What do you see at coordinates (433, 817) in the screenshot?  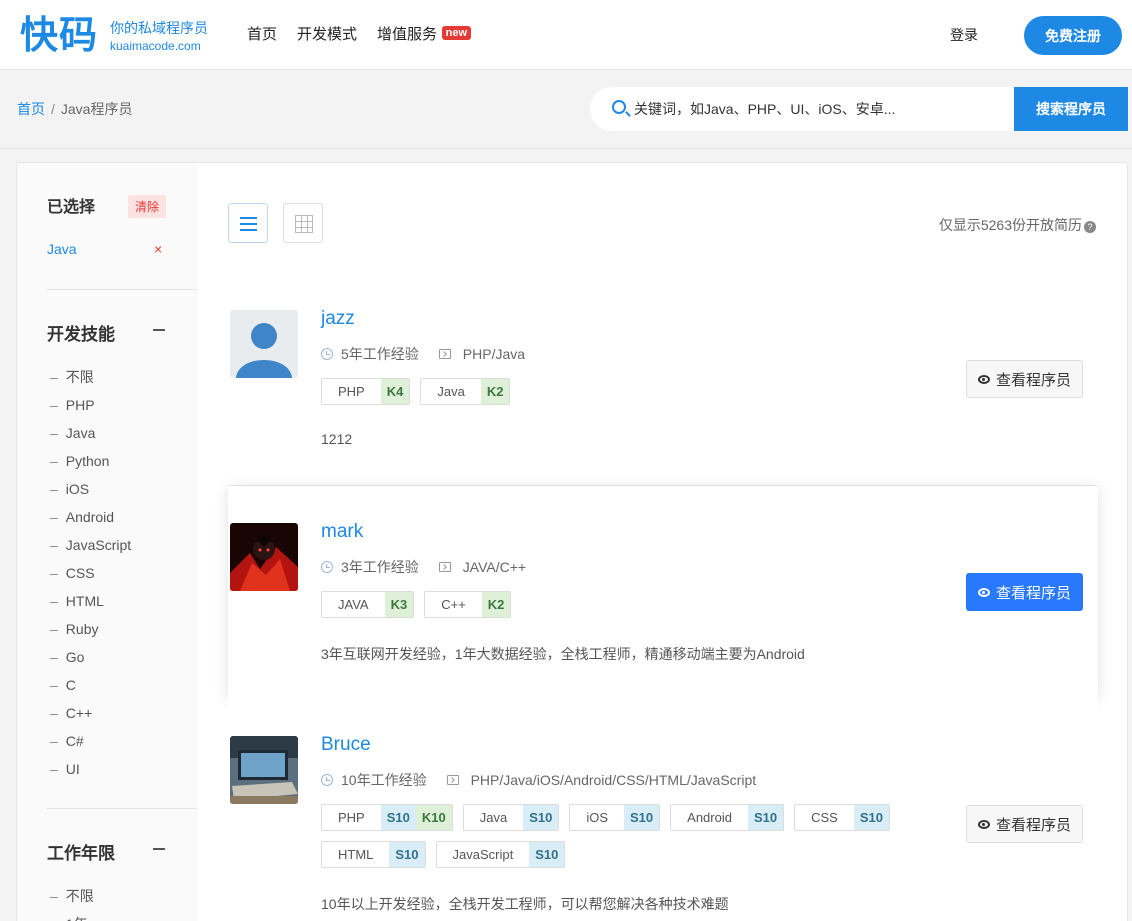 I see `skill-level: K10` at bounding box center [433, 817].